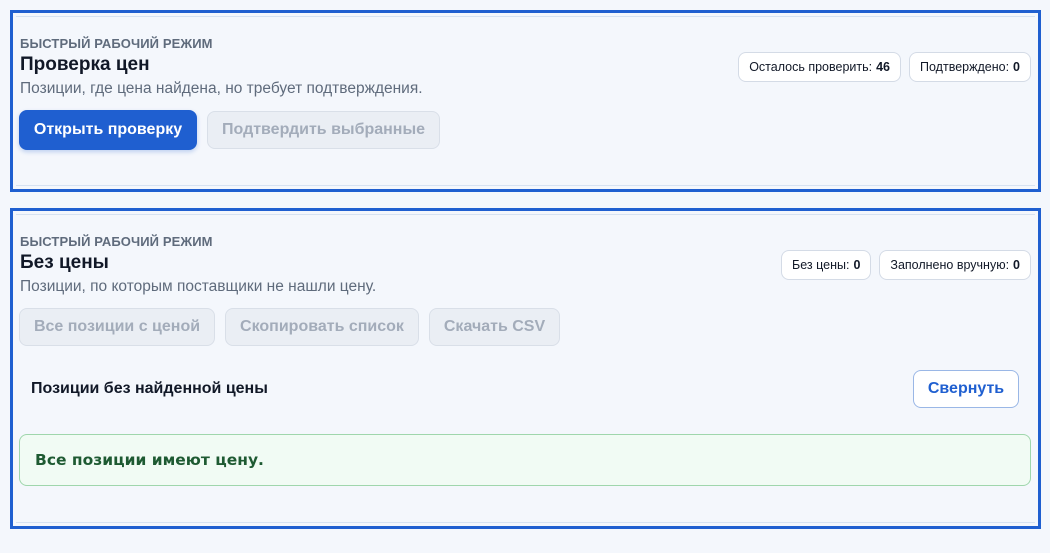 This screenshot has height=553, width=1050. Describe the element at coordinates (821, 265) in the screenshot. I see `no-price-count-label: Без цены:` at that location.